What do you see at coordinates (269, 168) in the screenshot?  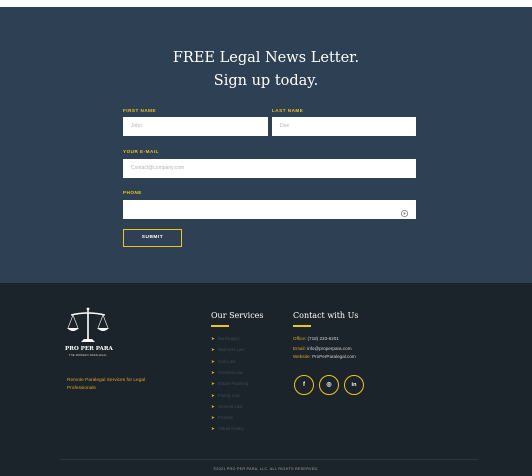 I see `email-field: Contact@company.com` at bounding box center [269, 168].